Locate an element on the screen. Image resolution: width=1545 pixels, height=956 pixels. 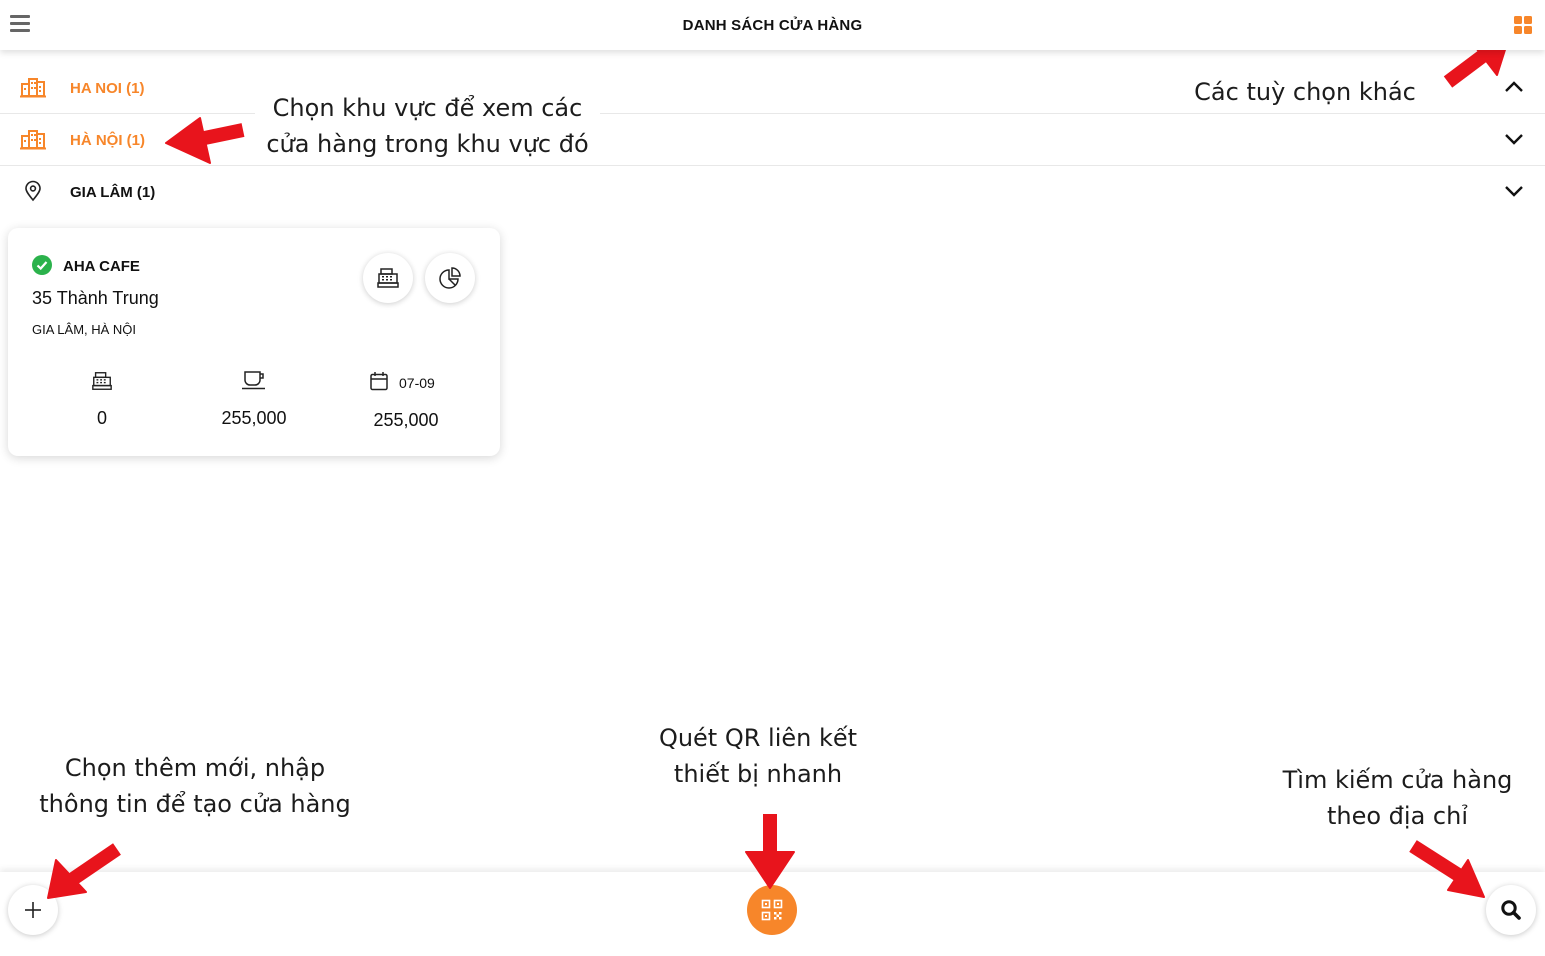
annotation-line: thông tin để tạo cửa hàng is located at coordinates (195, 804).